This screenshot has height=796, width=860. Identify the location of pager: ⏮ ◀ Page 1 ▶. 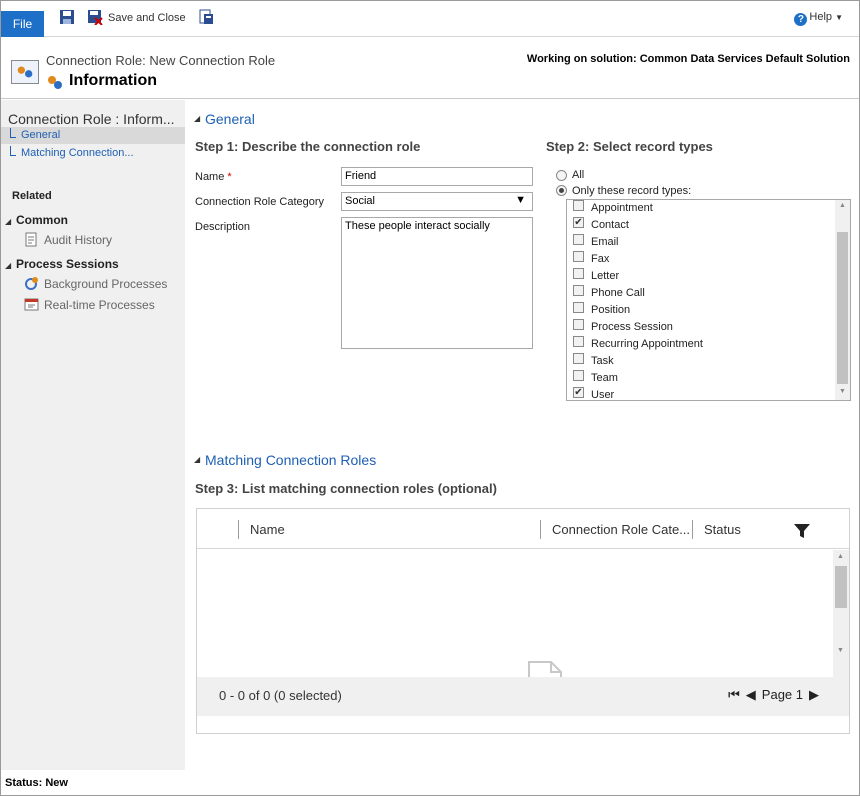
(770, 695).